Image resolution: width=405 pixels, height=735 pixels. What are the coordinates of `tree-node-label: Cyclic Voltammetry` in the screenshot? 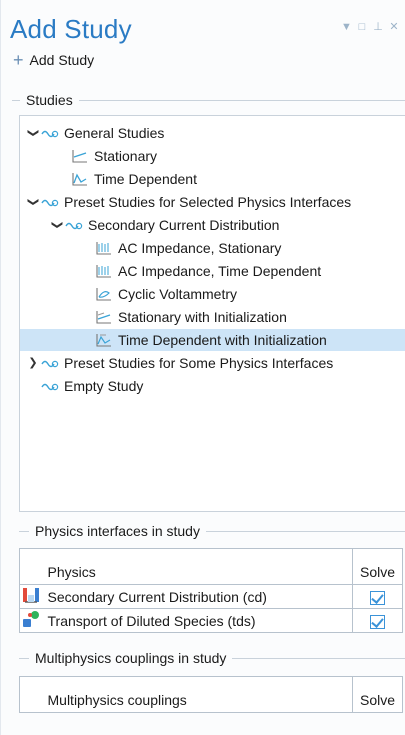 It's located at (178, 294).